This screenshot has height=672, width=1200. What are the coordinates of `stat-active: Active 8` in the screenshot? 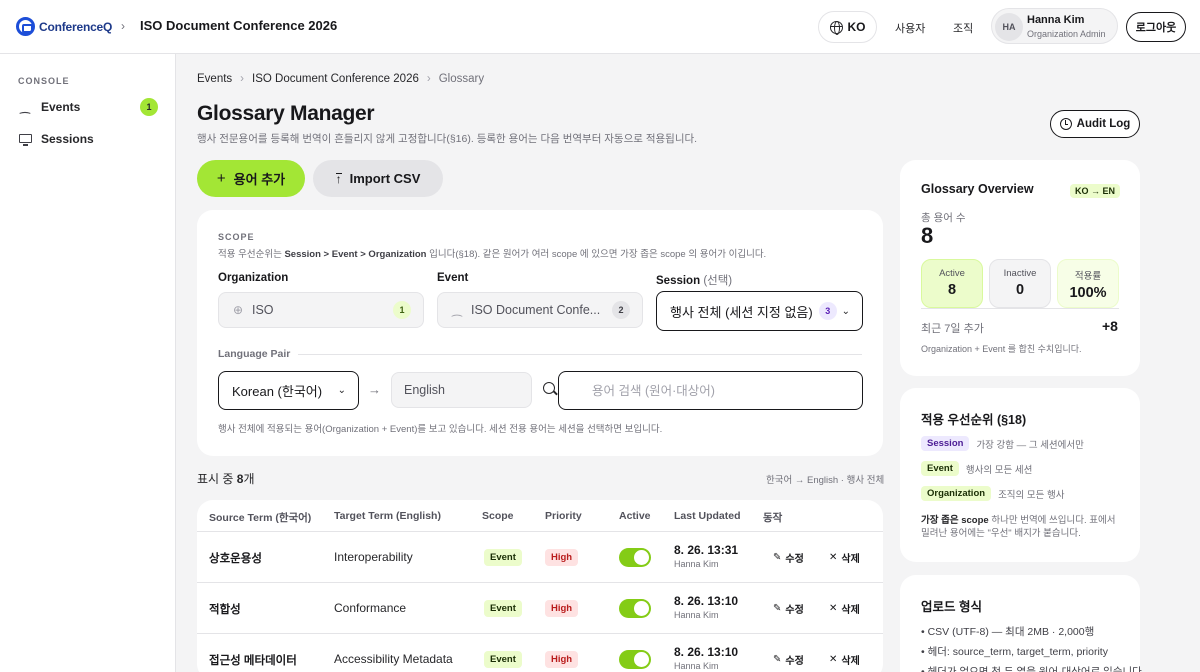 It's located at (952, 283).